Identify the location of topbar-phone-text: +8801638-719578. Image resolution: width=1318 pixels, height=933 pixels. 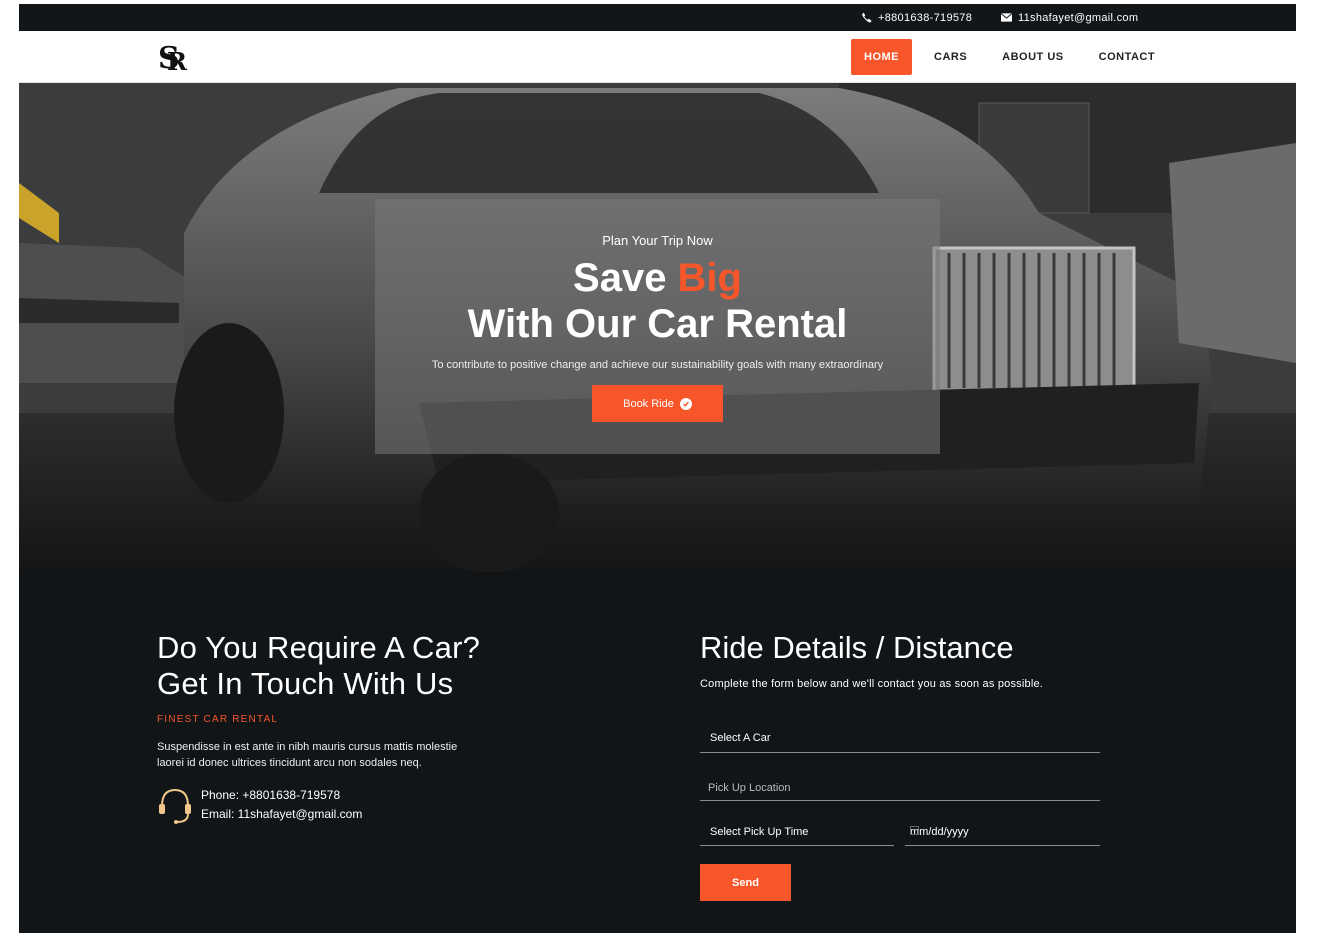
(925, 17).